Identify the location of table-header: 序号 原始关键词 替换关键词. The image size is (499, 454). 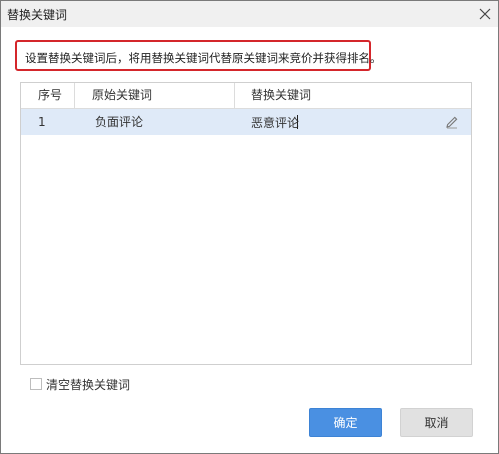
(246, 96).